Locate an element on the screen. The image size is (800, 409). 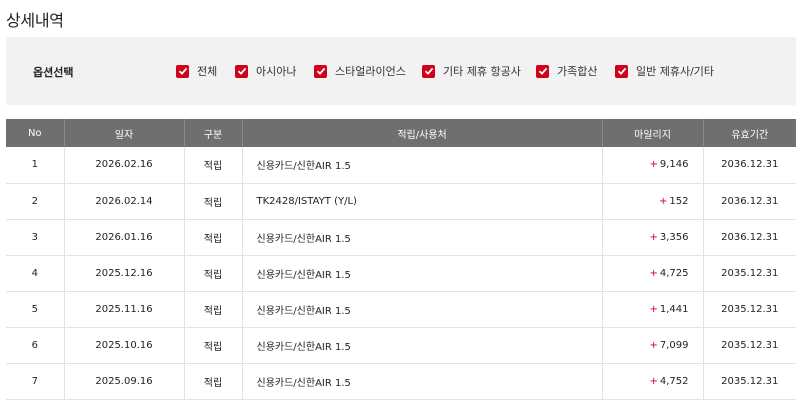
cell-miles: +7,099 is located at coordinates (652, 345).